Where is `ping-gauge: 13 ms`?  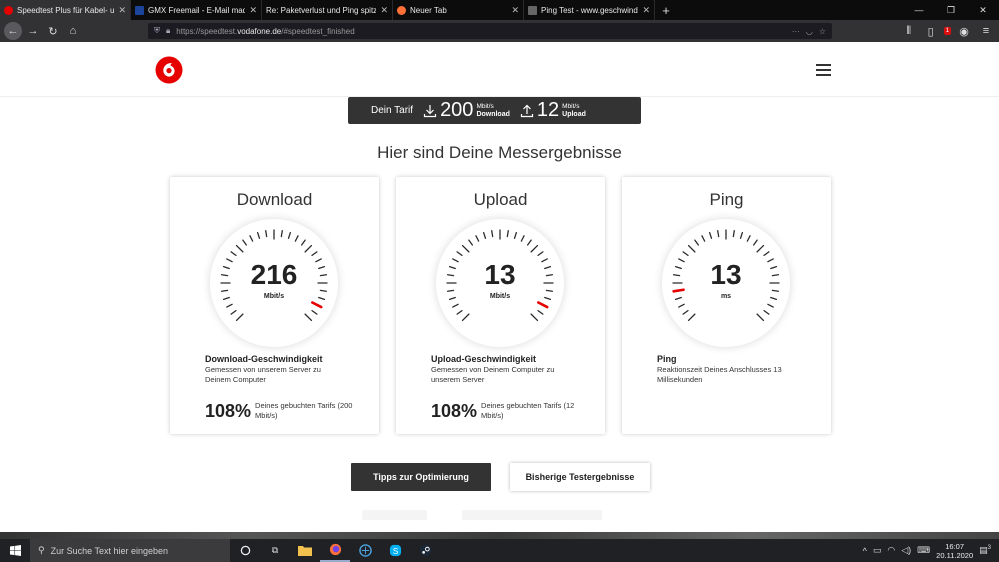
ping-gauge: 13 ms is located at coordinates (726, 283).